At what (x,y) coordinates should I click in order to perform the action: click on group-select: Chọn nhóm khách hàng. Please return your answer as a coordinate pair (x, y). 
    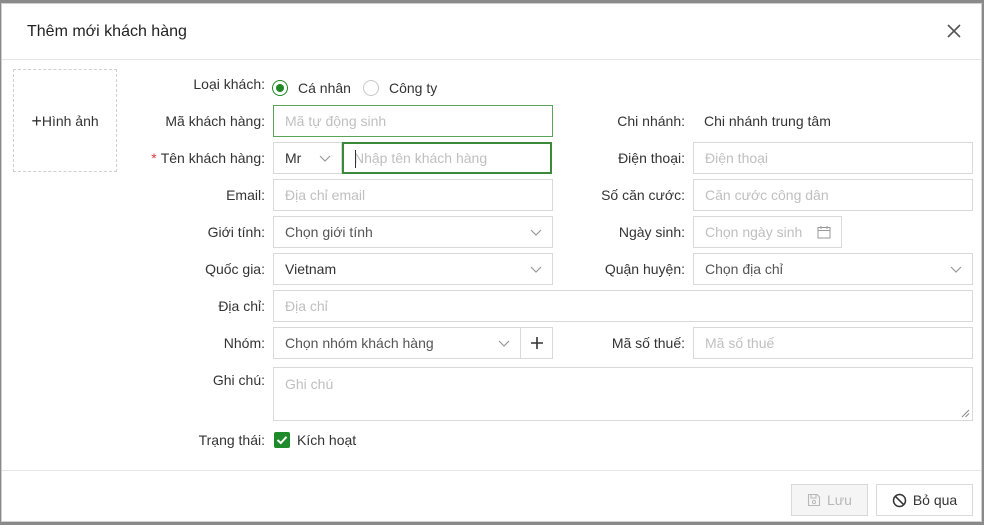
    Looking at the image, I should click on (397, 343).